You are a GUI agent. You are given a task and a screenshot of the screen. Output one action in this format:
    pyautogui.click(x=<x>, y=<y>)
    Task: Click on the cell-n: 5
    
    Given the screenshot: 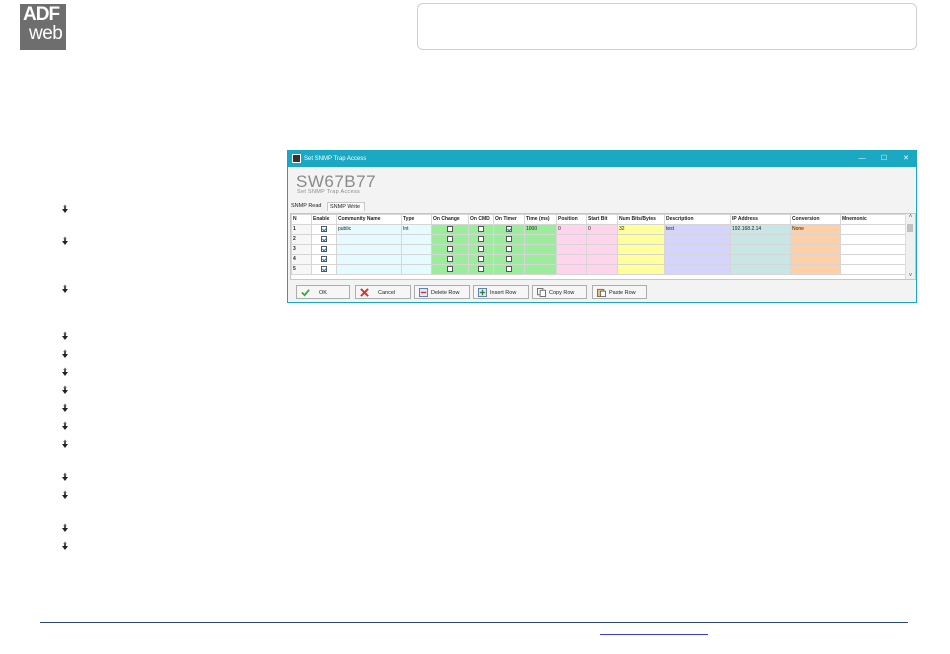 What is the action you would take?
    pyautogui.click(x=301, y=269)
    